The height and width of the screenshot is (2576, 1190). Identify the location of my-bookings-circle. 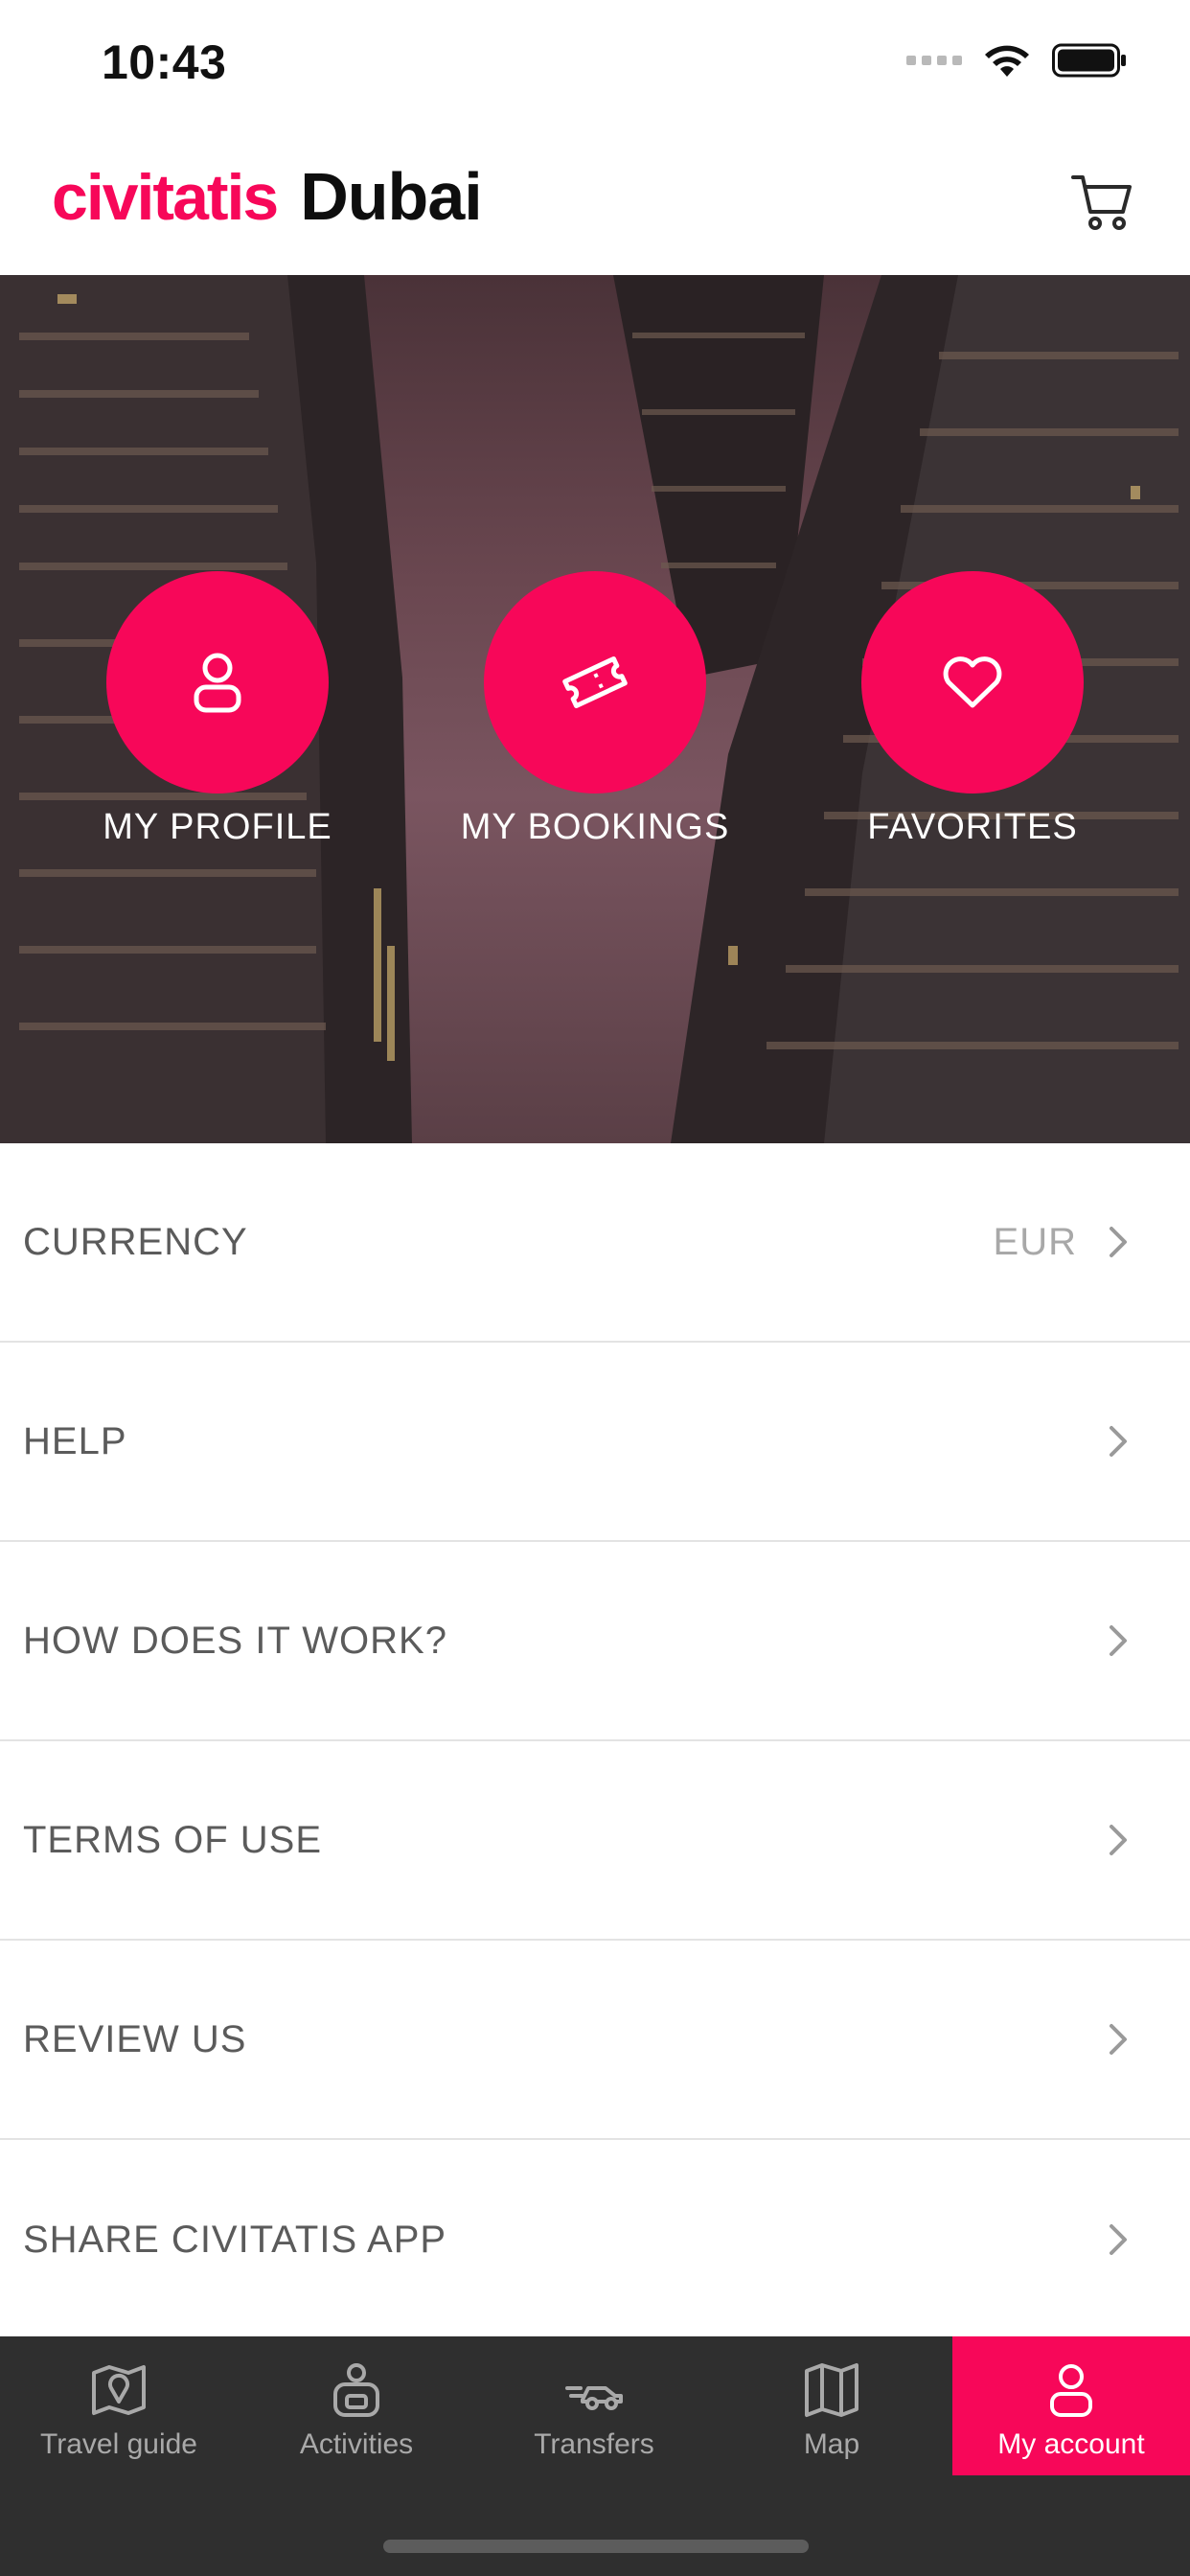
(595, 682).